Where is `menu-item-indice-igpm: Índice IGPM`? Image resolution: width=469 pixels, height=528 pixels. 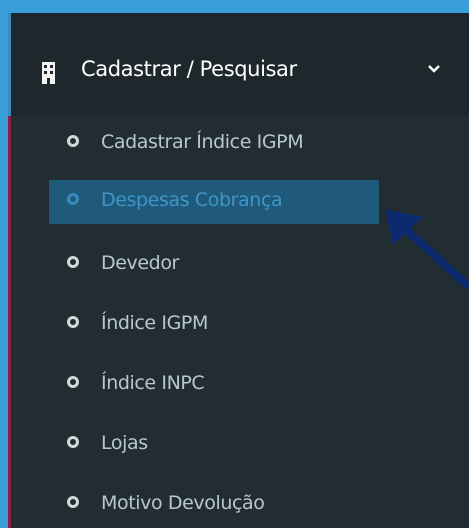
menu-item-indice-igpm: Índice IGPM is located at coordinates (214, 325).